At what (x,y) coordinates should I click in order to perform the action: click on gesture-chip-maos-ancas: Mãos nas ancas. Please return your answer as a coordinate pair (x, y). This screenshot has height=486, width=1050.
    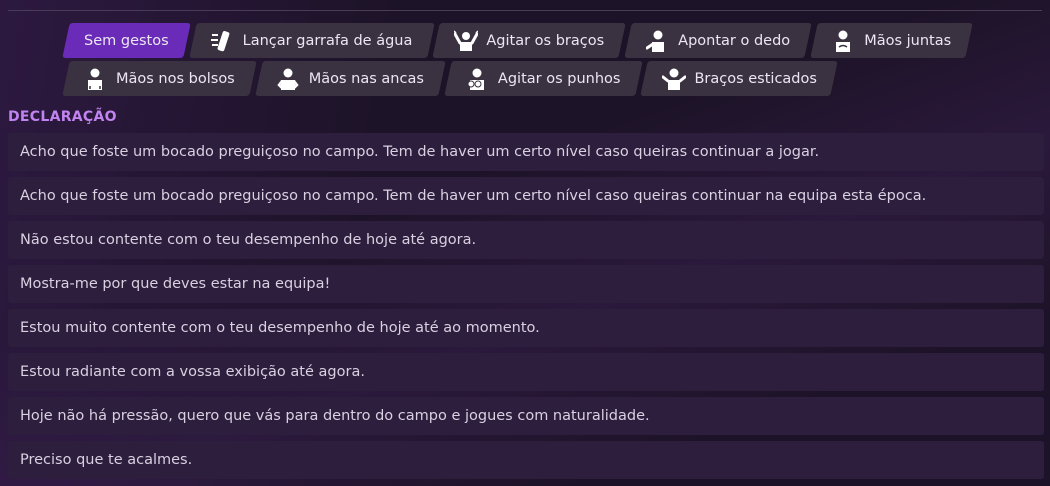
    Looking at the image, I should click on (350, 78).